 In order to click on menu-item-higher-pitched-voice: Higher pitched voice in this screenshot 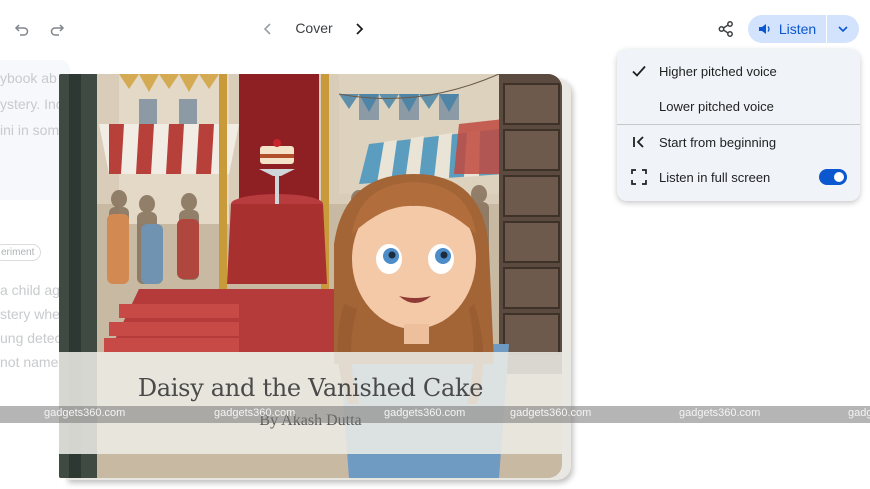, I will do `click(738, 71)`.